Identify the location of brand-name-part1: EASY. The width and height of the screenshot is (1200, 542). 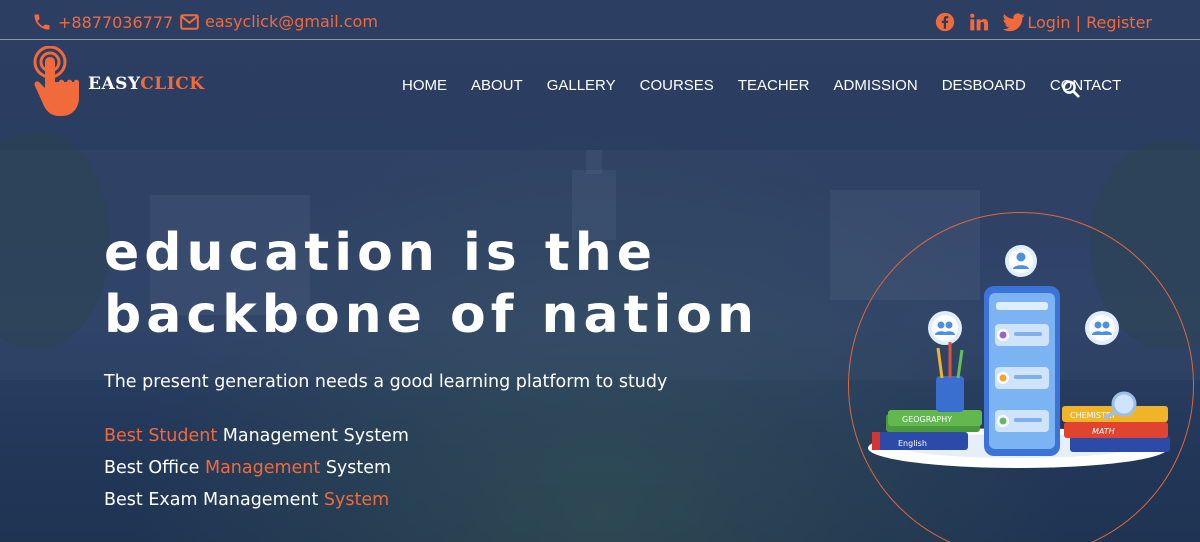
(114, 84).